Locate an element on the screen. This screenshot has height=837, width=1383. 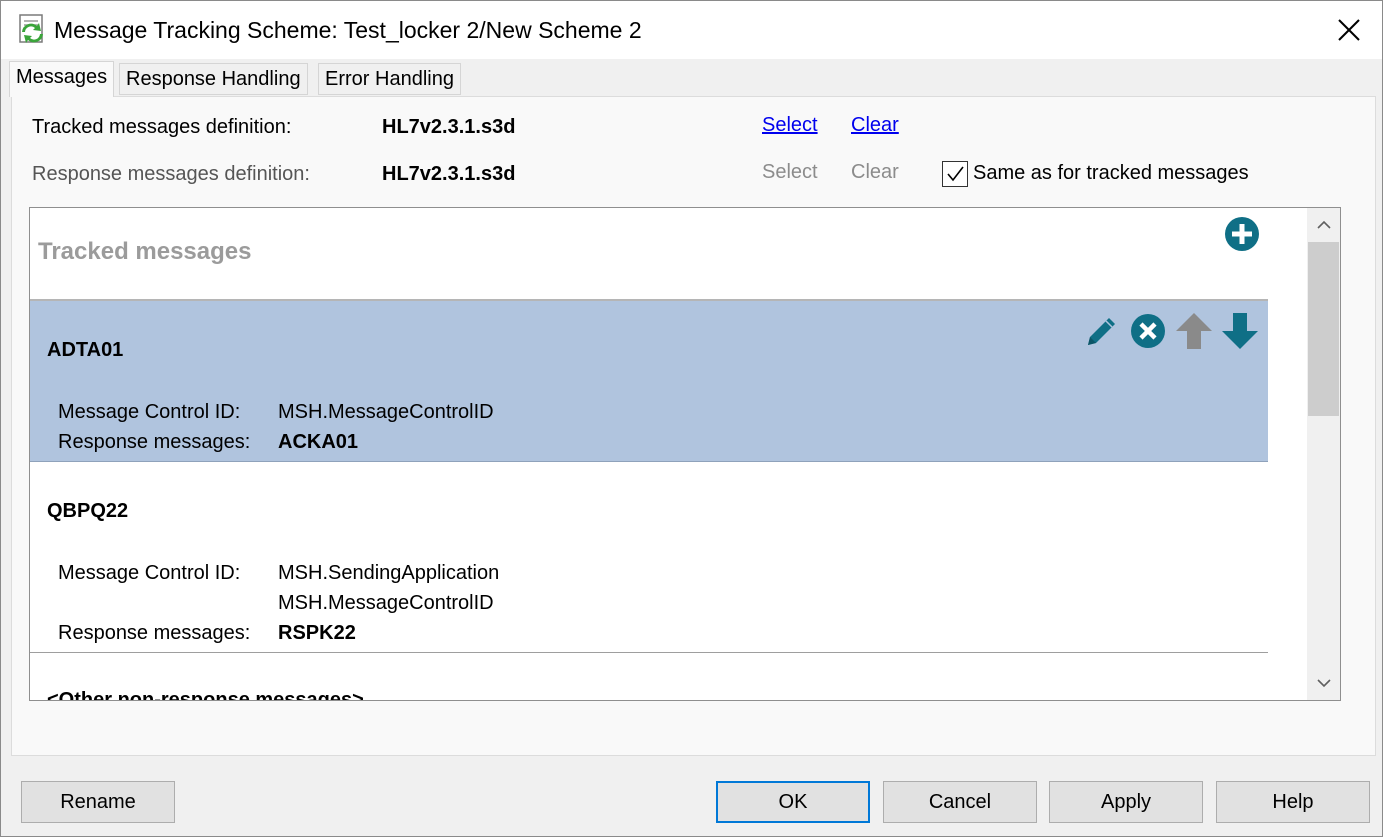
item-name: QBPQ22 is located at coordinates (88, 511).